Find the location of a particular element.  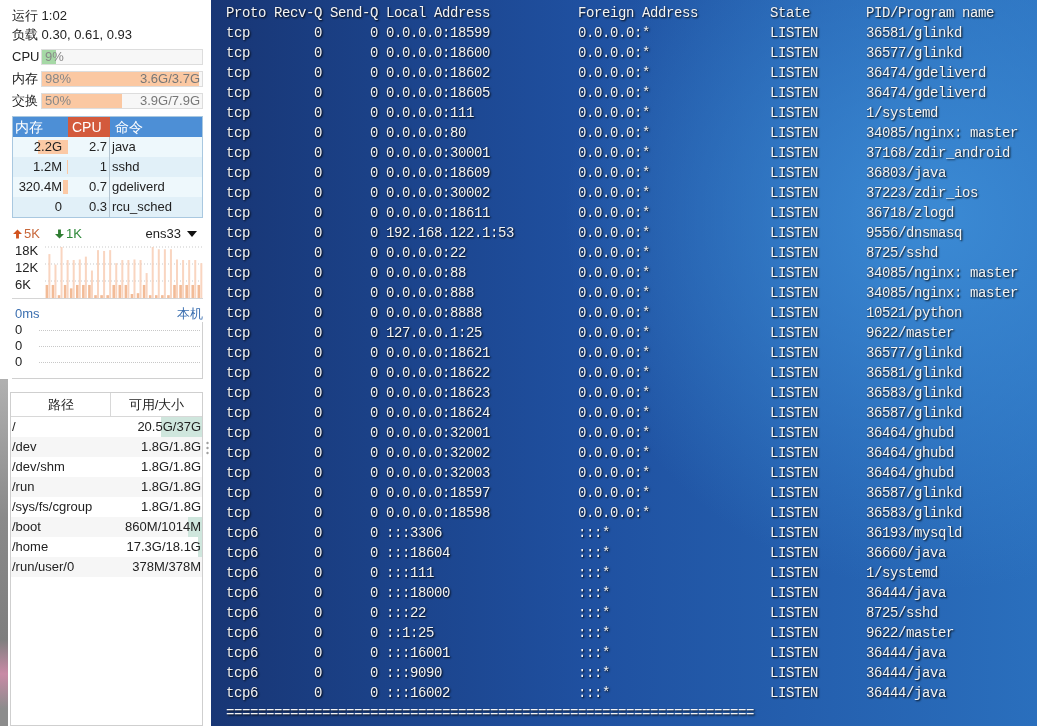

local-address-cell: 0.0.0.0:30001 is located at coordinates (438, 153).